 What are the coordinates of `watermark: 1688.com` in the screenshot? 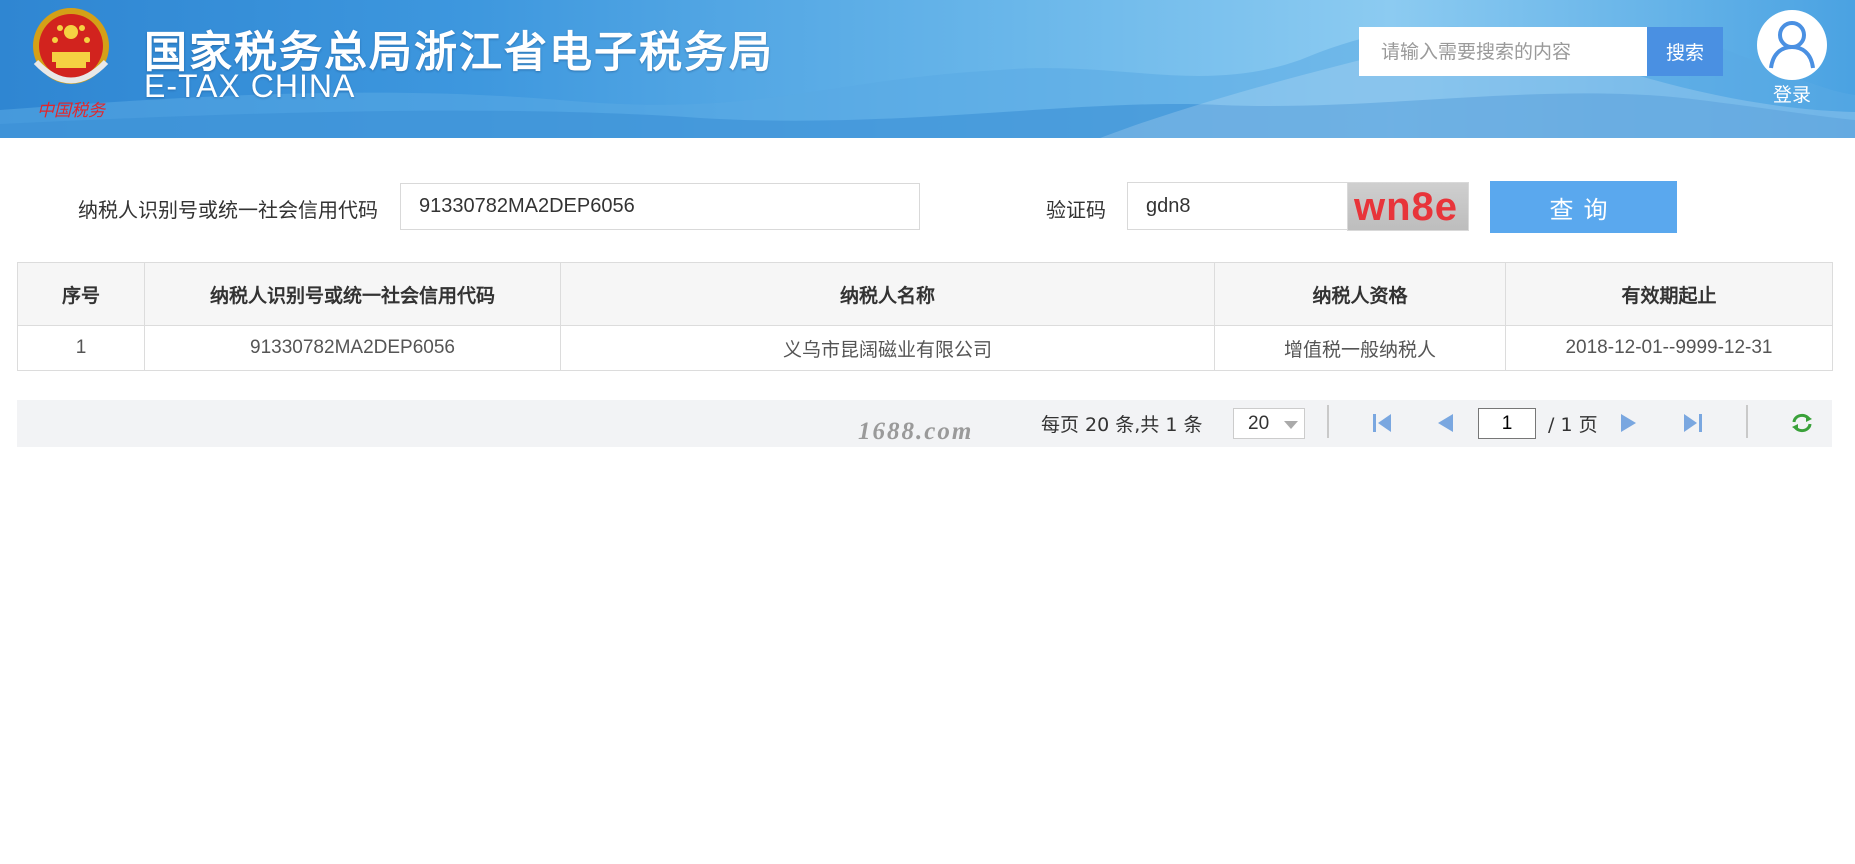 It's located at (916, 431).